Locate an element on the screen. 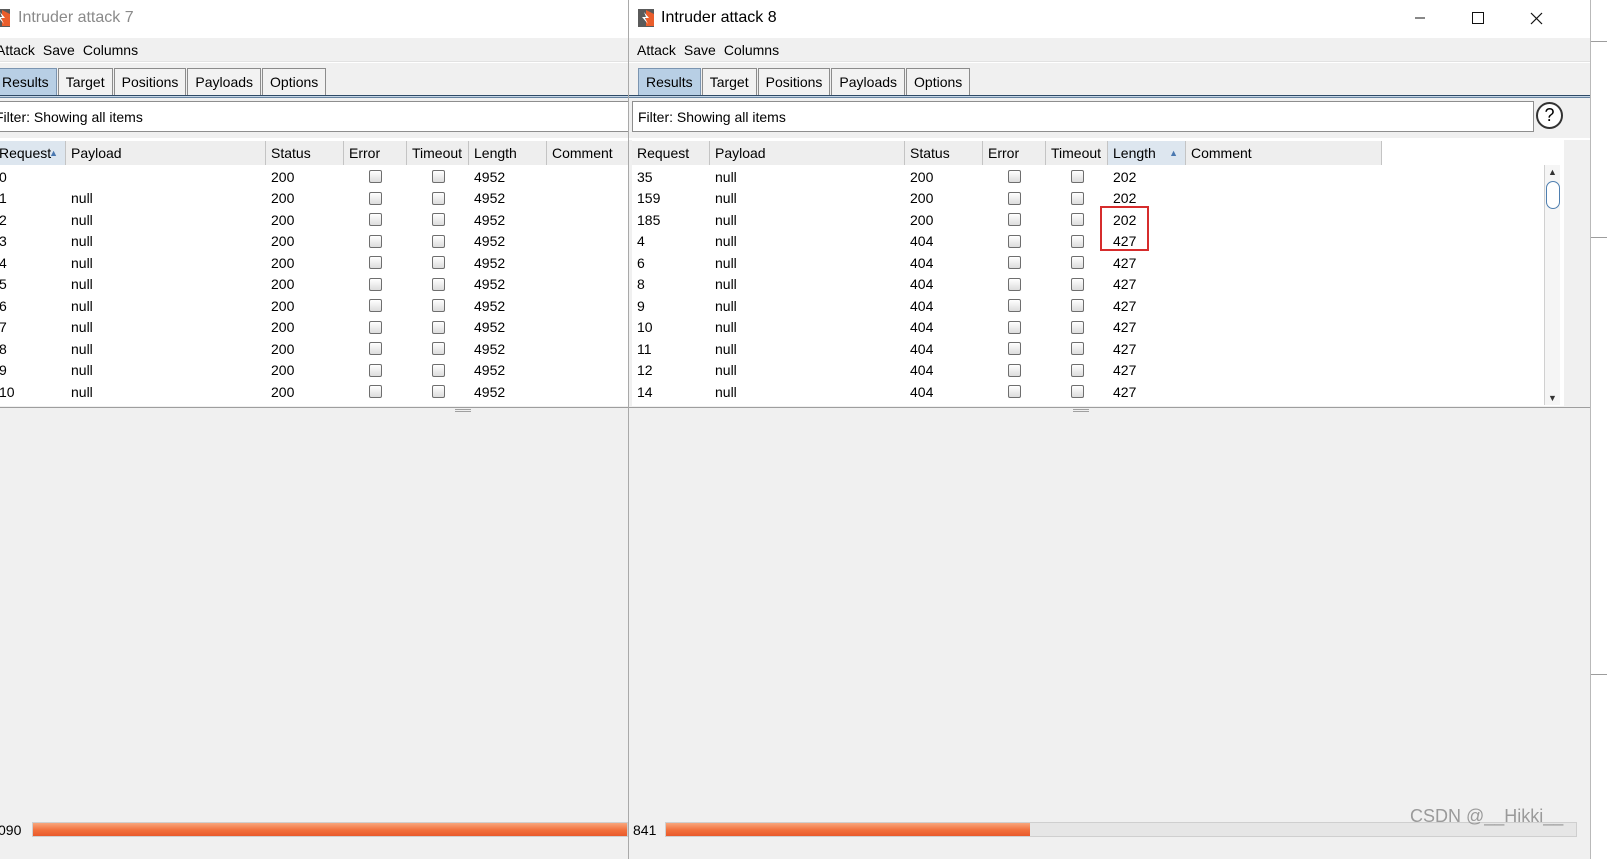  table-row: 9 null 200 4952 is located at coordinates (314, 371).